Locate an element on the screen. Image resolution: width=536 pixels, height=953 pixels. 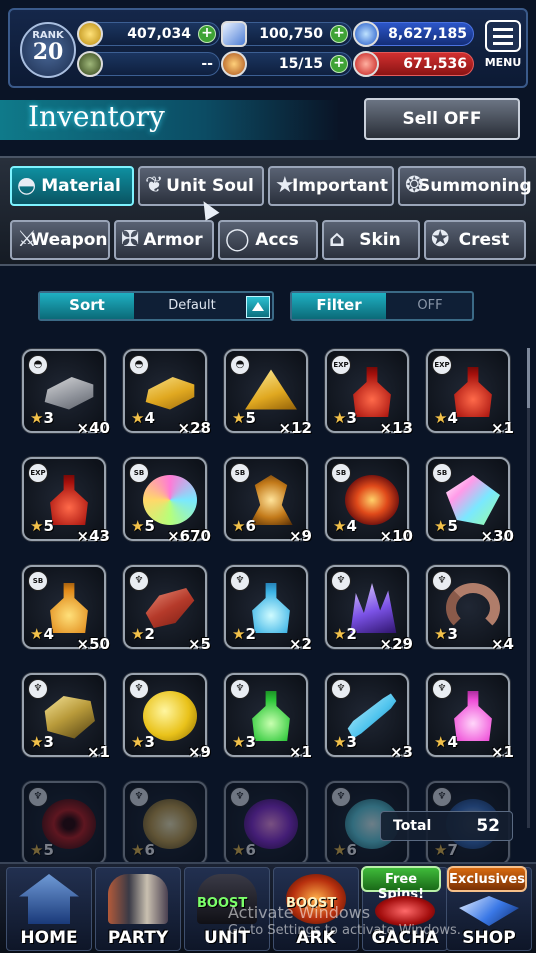
add-energy-button: + is located at coordinates (339, 64).